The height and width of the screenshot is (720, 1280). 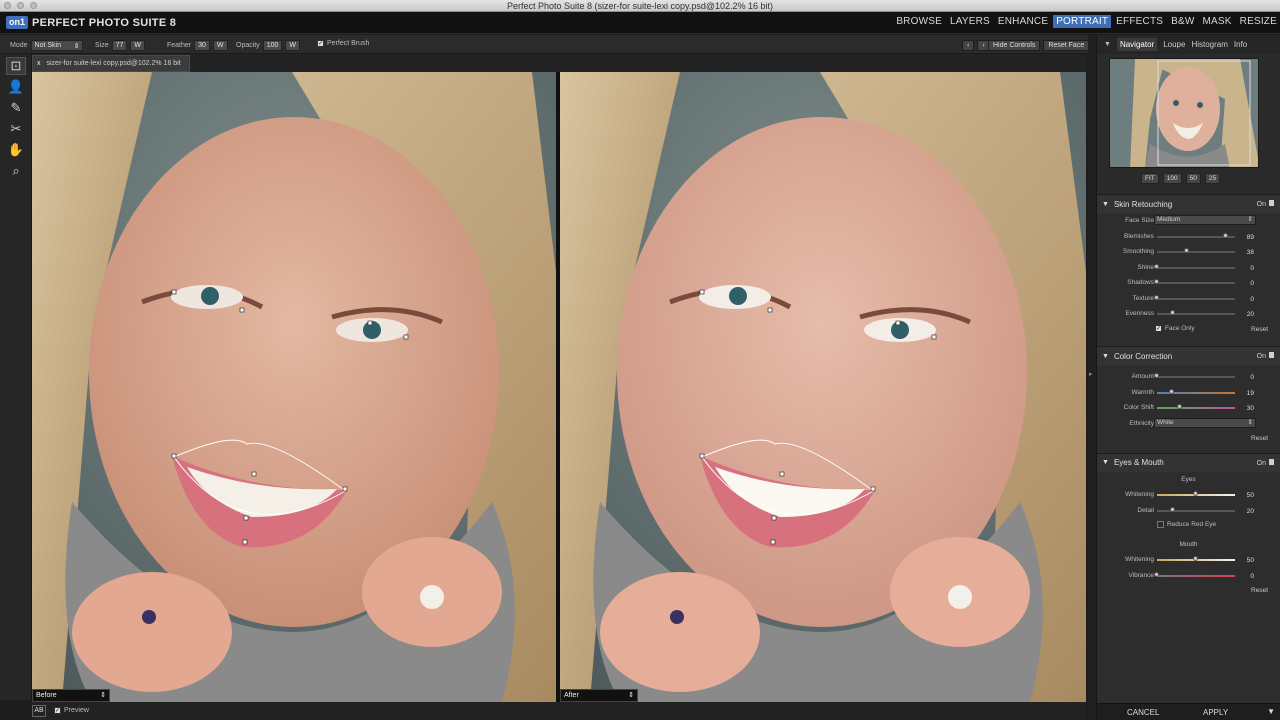 I want to click on size-field: 77, so click(x=119, y=45).